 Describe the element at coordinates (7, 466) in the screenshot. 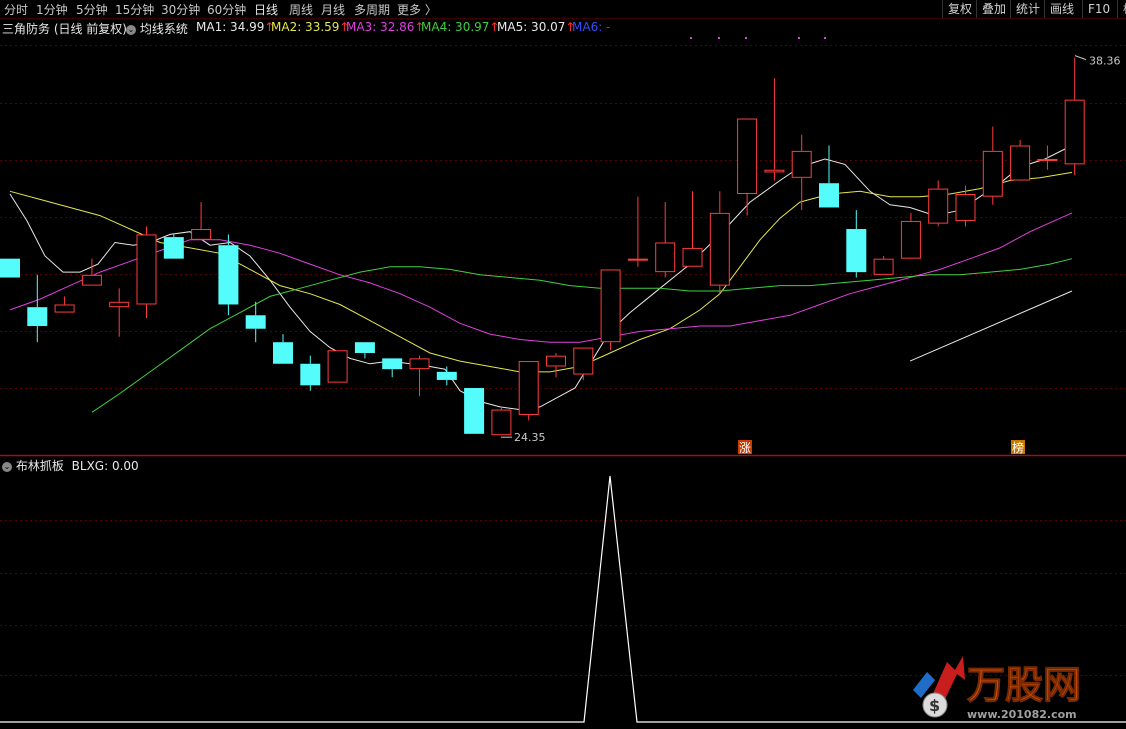

I see `chevron-down-icon: ⌄` at that location.